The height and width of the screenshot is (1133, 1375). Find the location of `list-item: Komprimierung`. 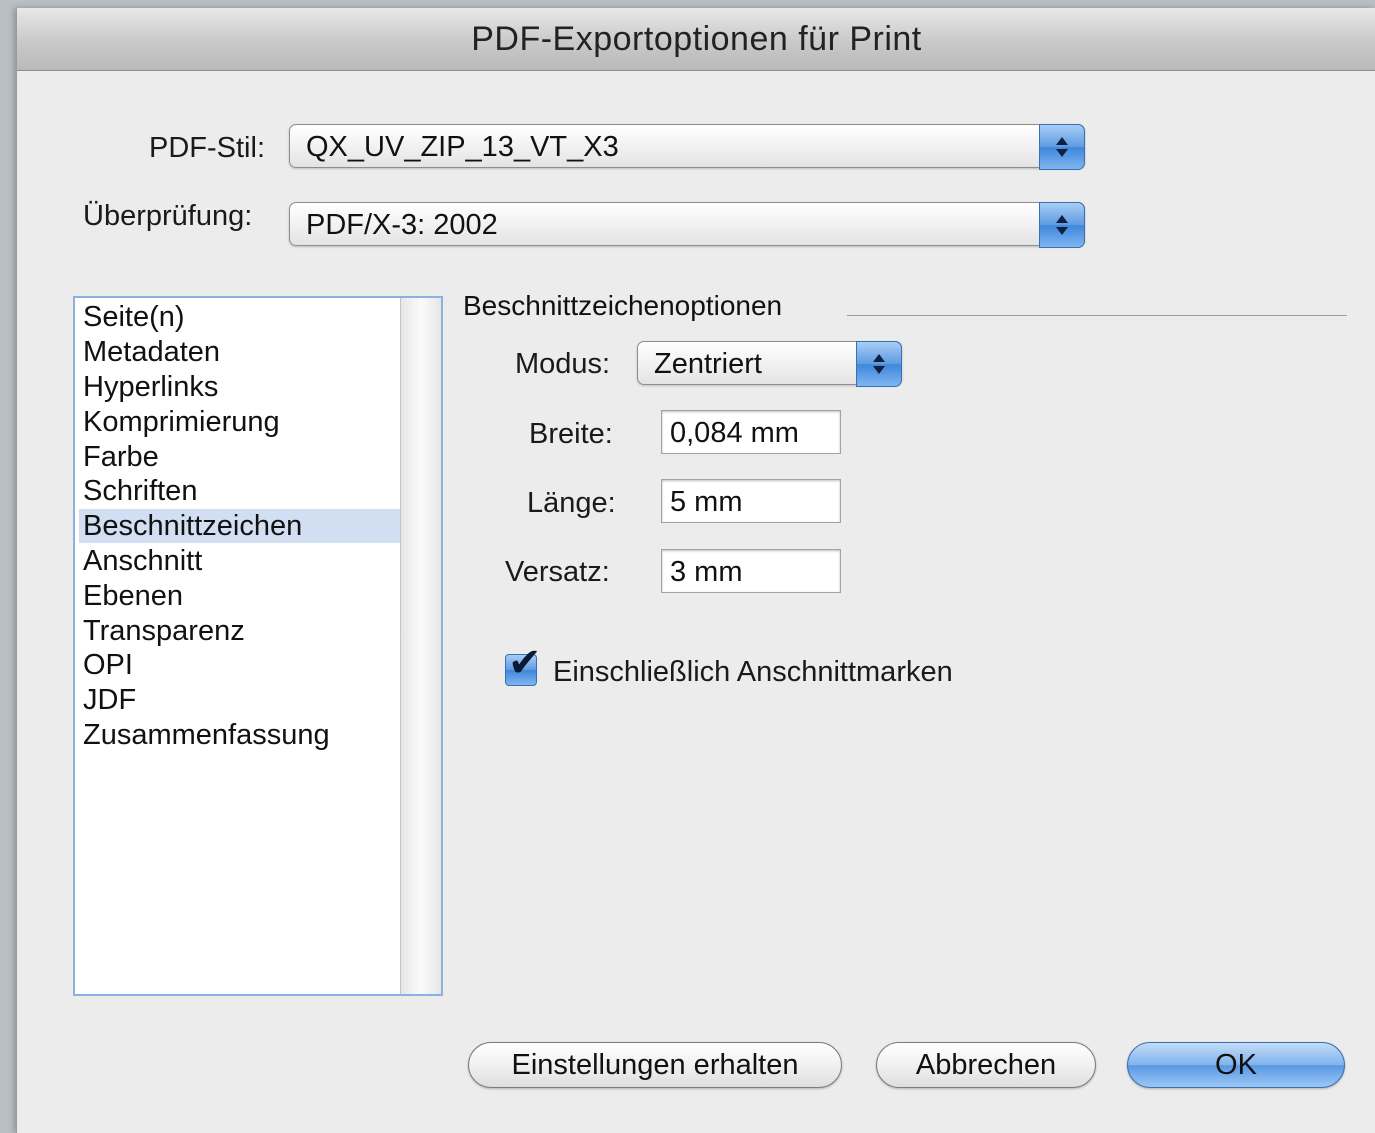

list-item: Komprimierung is located at coordinates (242, 422).